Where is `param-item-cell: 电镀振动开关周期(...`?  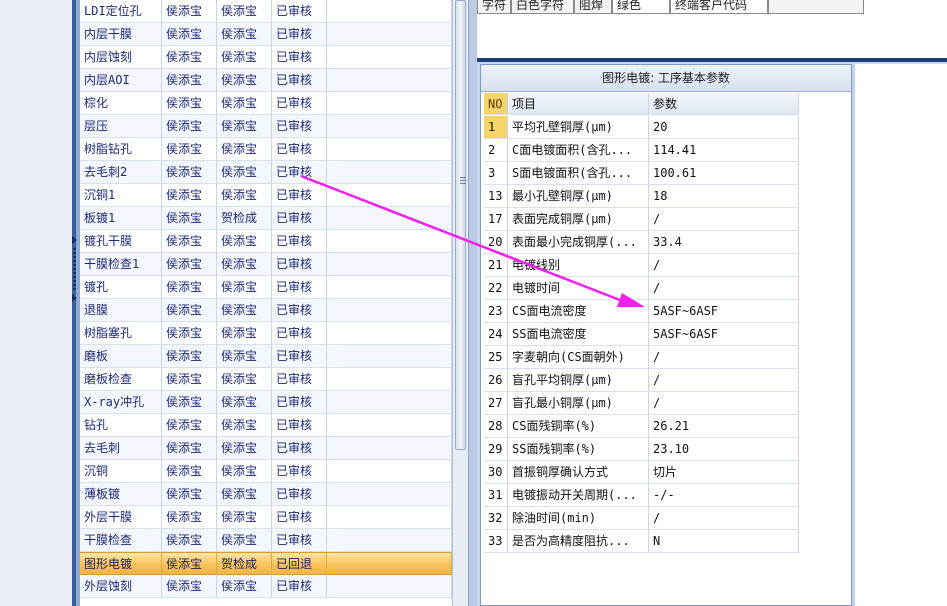
param-item-cell: 电镀振动开关周期(... is located at coordinates (578, 495).